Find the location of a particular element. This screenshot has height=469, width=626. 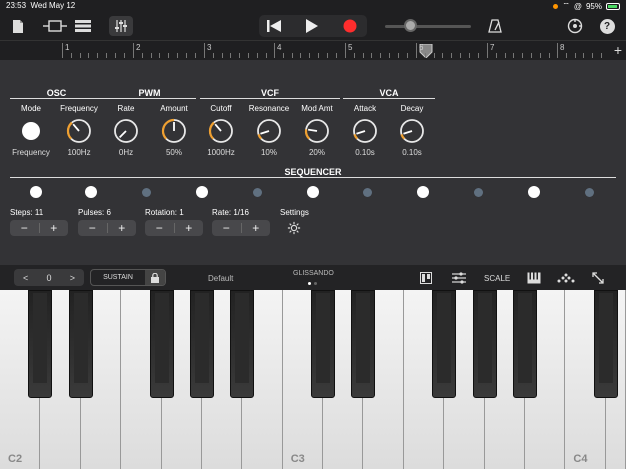

add-section-button: + is located at coordinates (618, 50).